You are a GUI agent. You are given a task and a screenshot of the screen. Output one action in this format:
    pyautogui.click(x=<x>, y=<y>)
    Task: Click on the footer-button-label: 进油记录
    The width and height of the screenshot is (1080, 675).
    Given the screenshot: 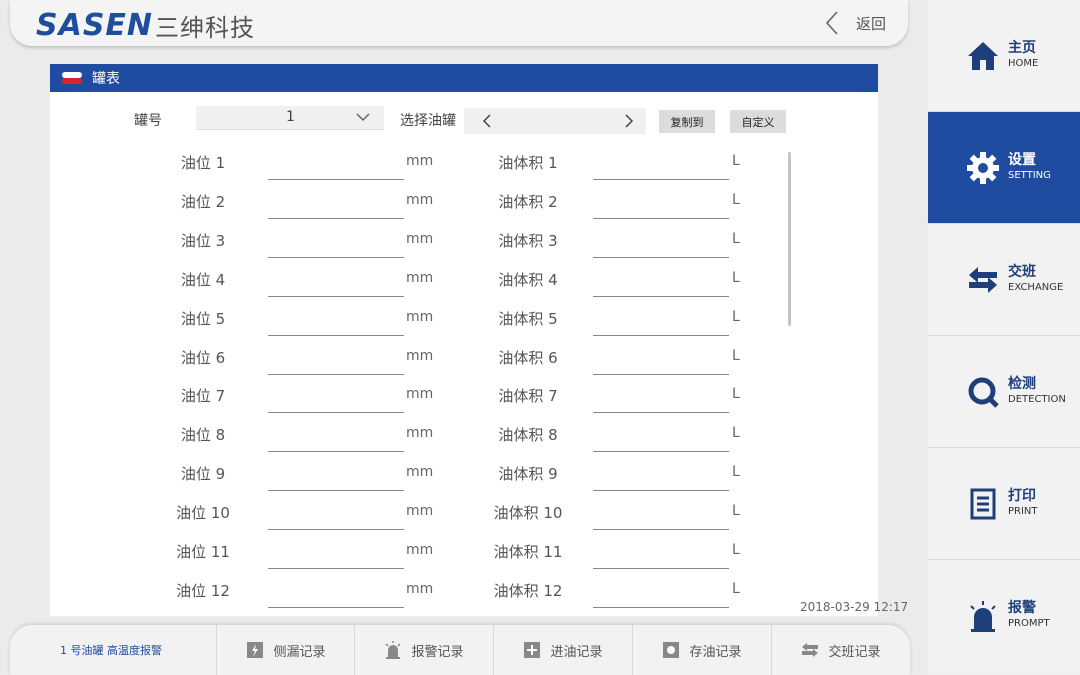 What is the action you would take?
    pyautogui.click(x=576, y=652)
    